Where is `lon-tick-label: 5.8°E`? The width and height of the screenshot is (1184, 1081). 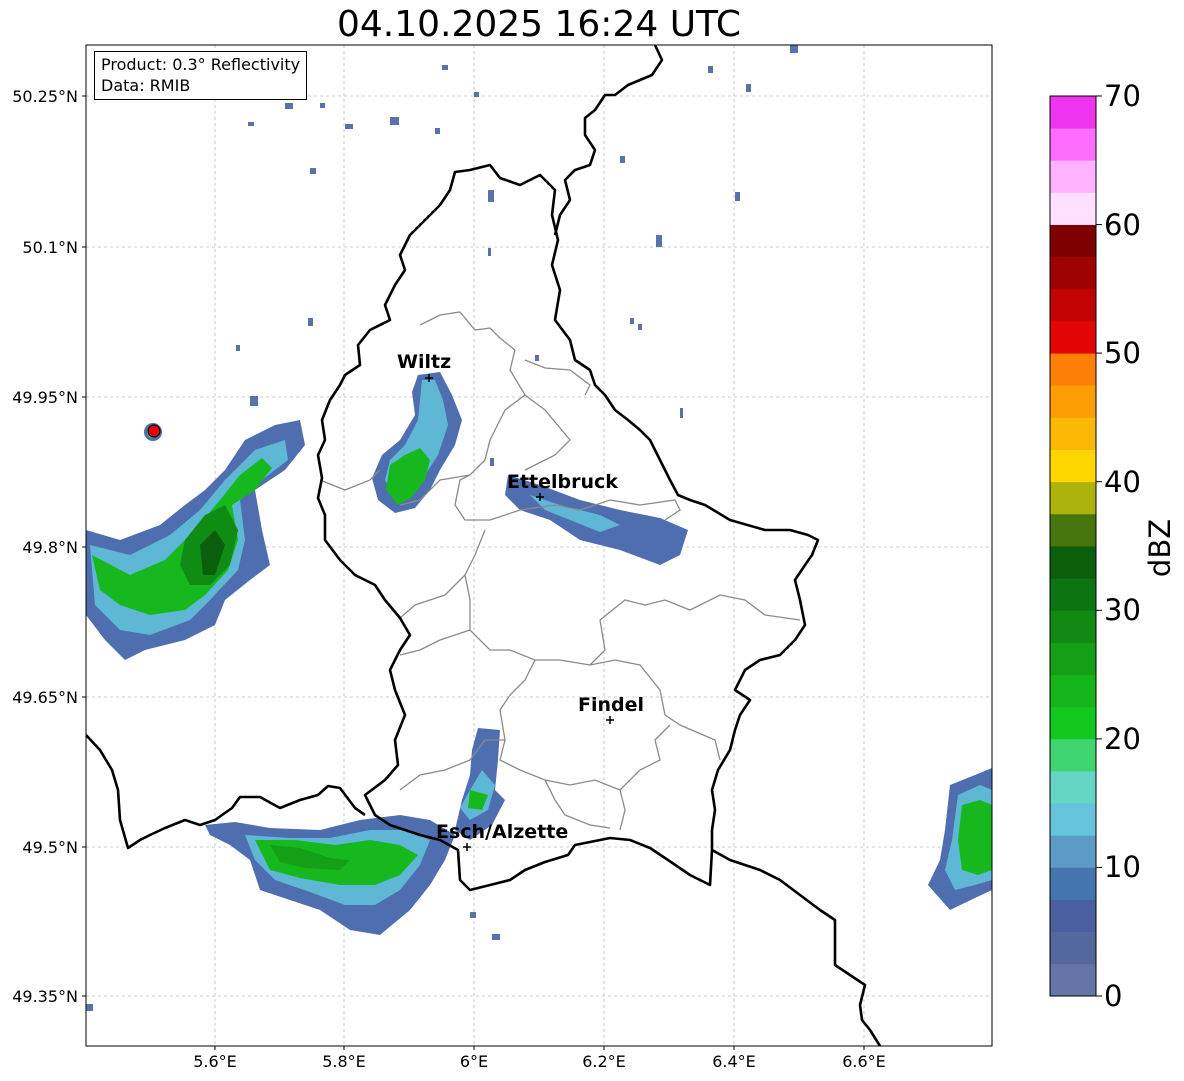
lon-tick-label: 5.8°E is located at coordinates (344, 1061).